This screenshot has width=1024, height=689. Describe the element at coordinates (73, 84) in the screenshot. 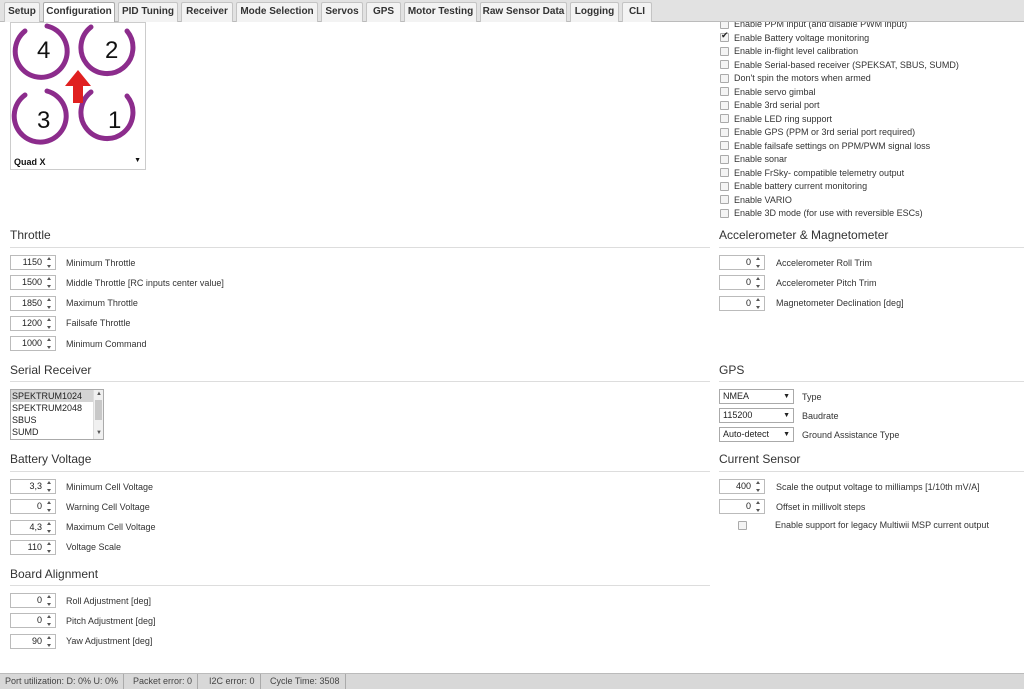

I see `quad-x-diagram` at that location.